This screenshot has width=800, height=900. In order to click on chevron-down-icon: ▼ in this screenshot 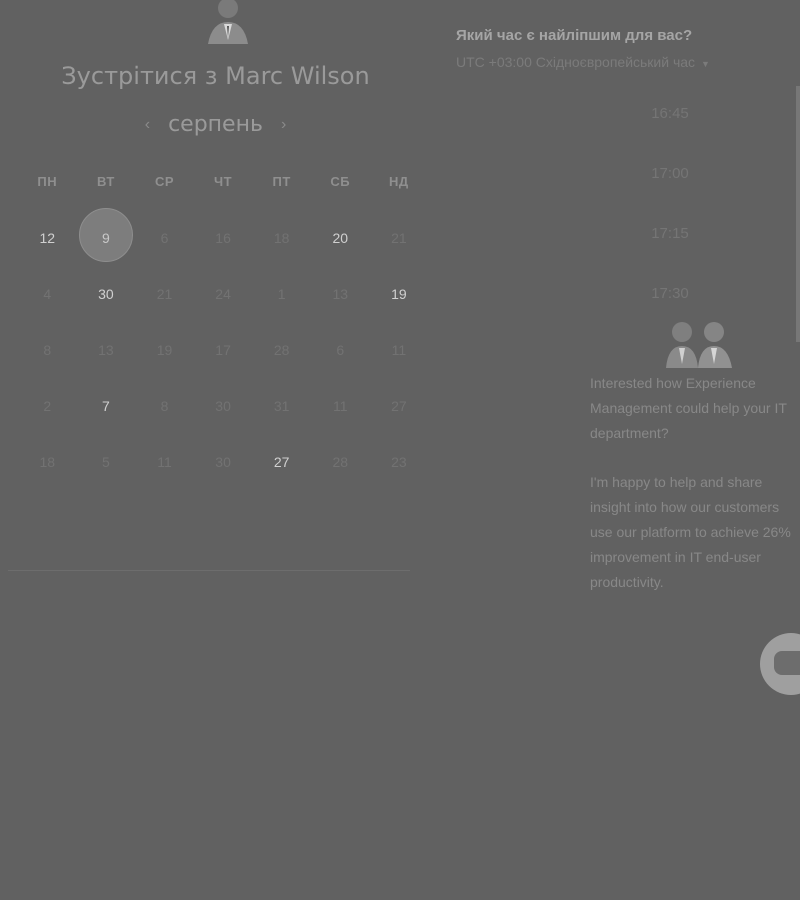, I will do `click(705, 64)`.